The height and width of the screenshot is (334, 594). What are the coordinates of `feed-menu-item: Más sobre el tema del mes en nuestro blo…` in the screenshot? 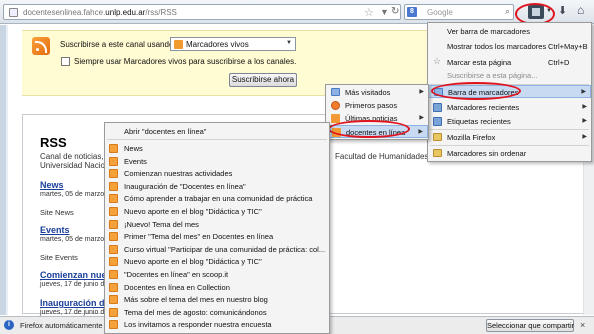 It's located at (217, 299).